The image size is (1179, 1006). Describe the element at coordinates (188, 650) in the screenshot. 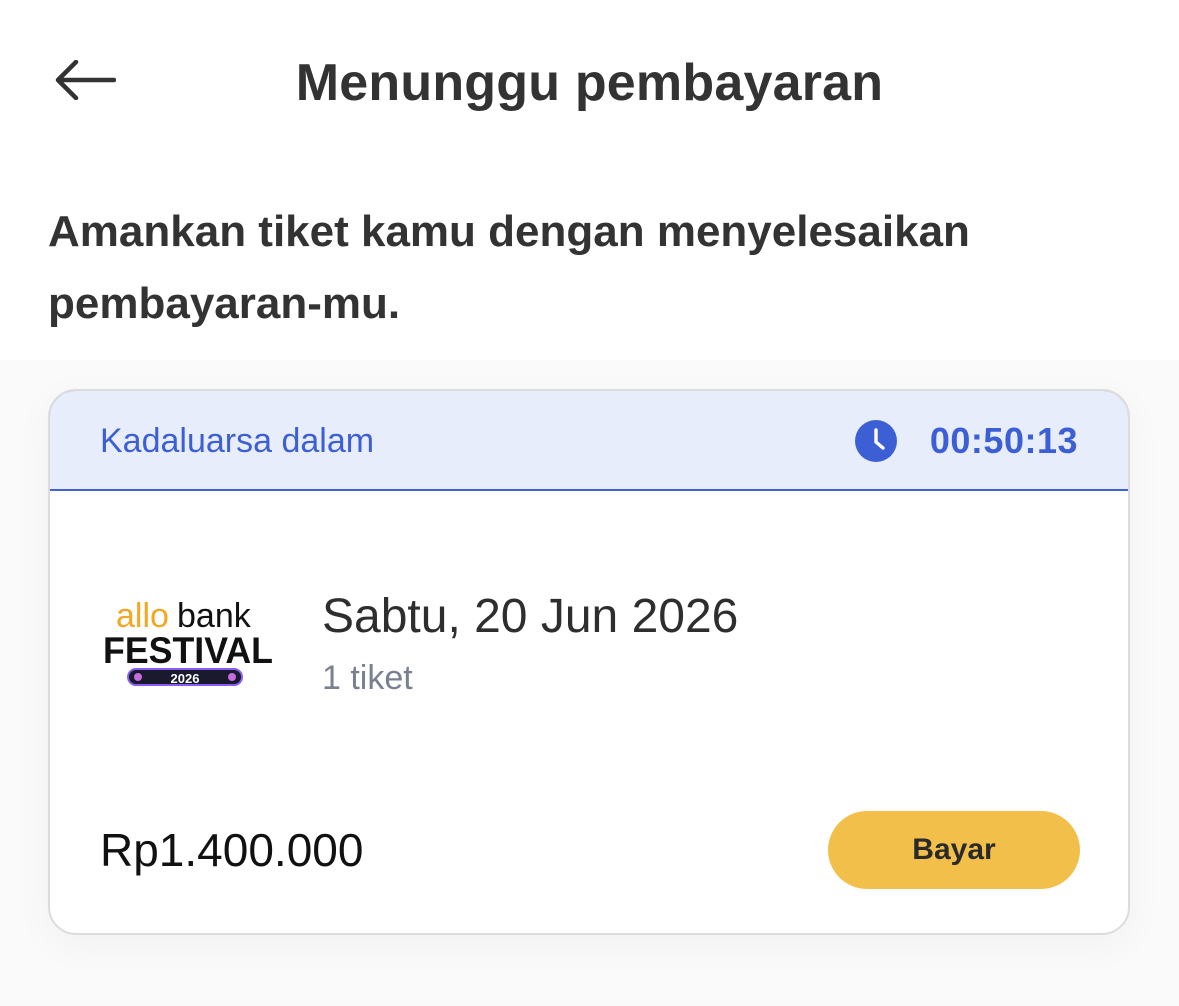

I see `logo-text-festival: FESTIVAL` at that location.